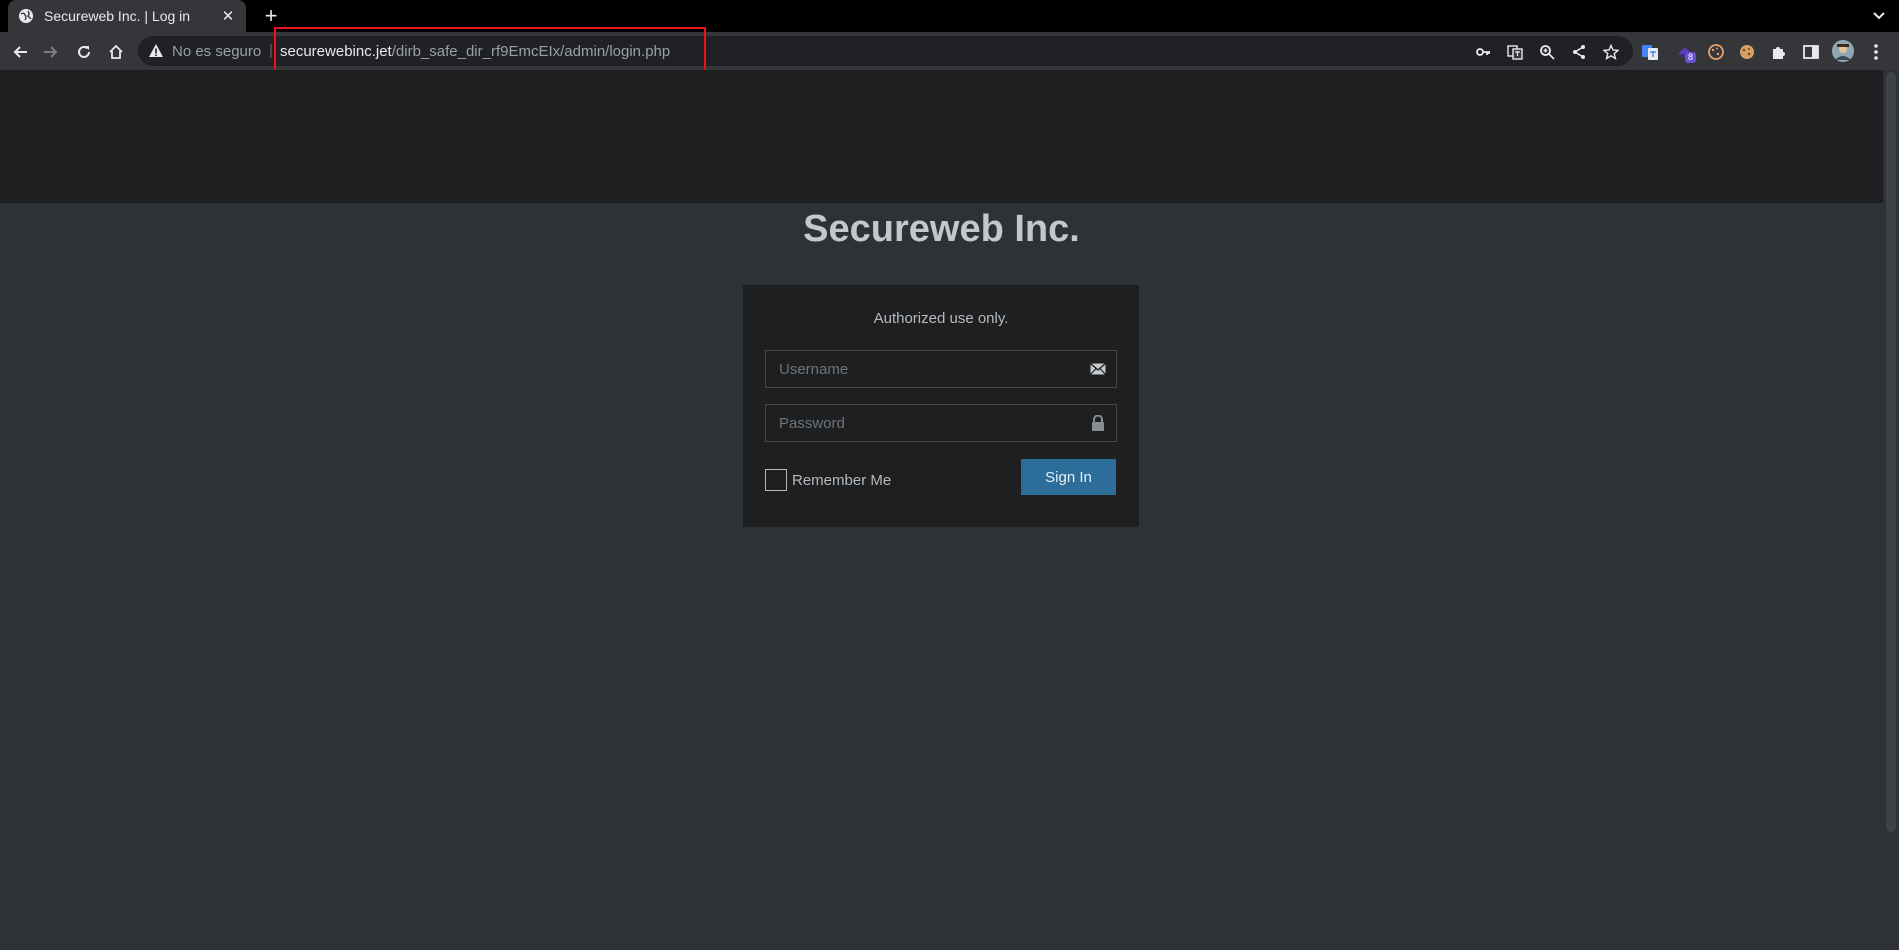 The image size is (1899, 950). I want to click on bookmark-star-icon, so click(1611, 52).